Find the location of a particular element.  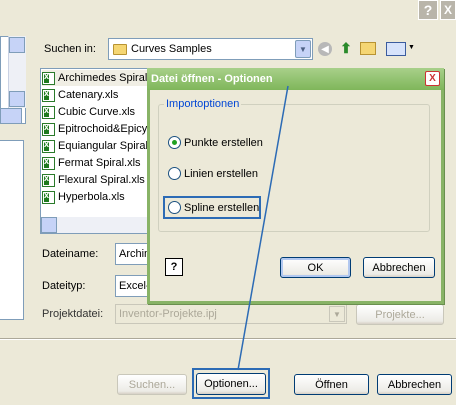

annotation-connector is located at coordinates (263, 228).